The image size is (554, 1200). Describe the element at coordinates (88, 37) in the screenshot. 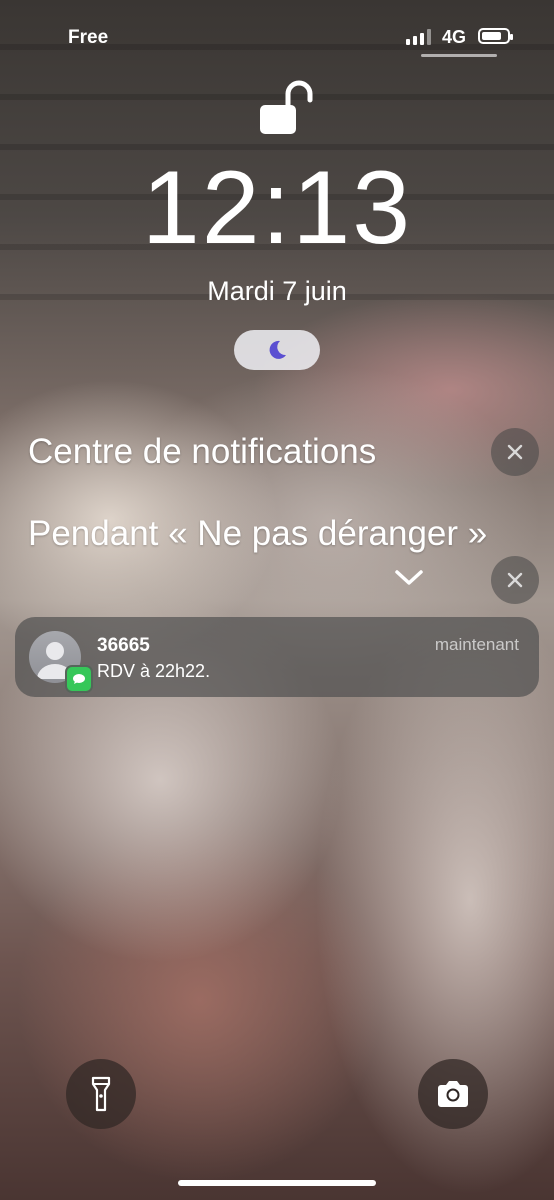

I see `carrier-label: Free` at that location.